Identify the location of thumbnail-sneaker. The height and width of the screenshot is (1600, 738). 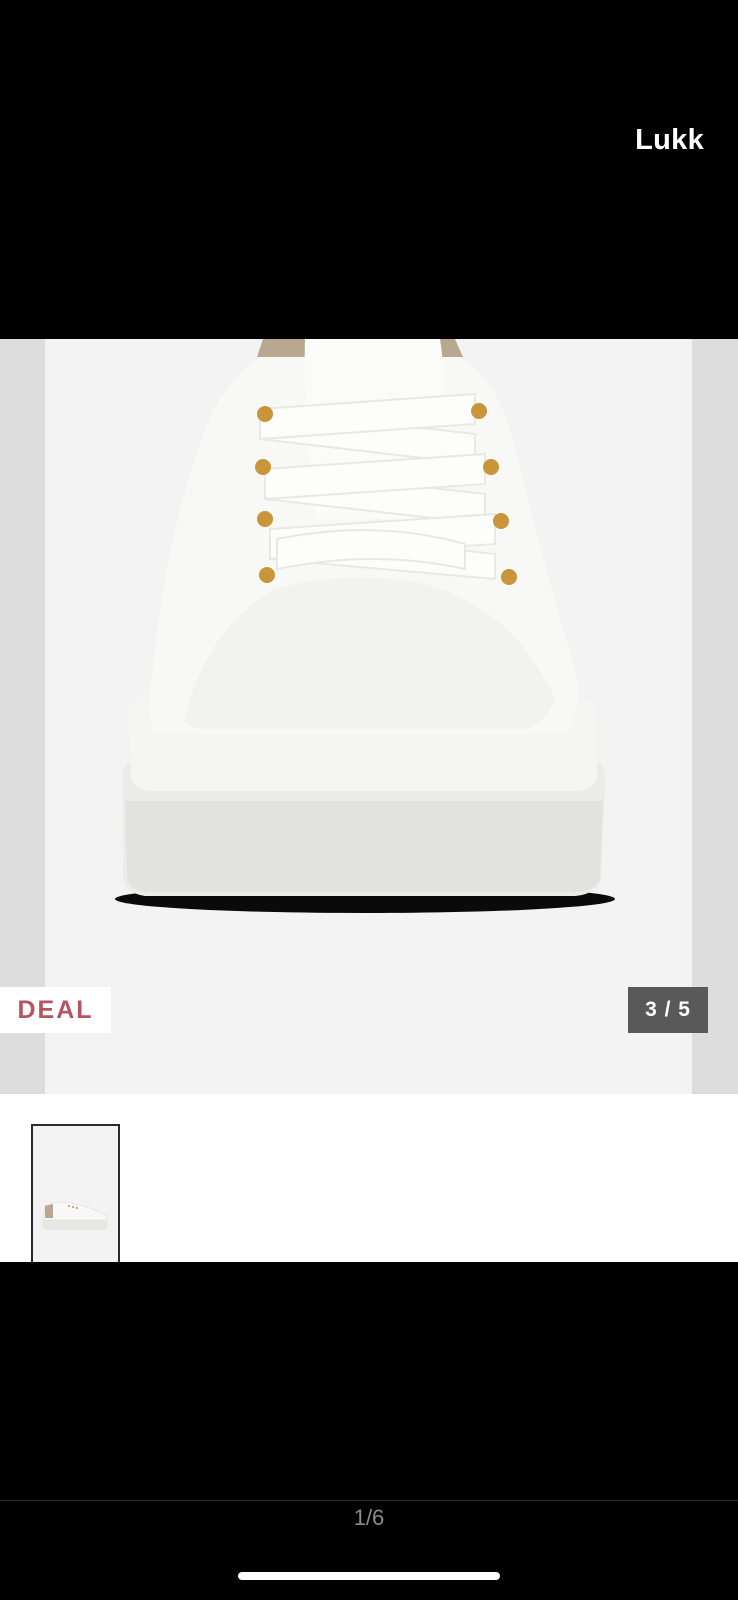
(75, 1215).